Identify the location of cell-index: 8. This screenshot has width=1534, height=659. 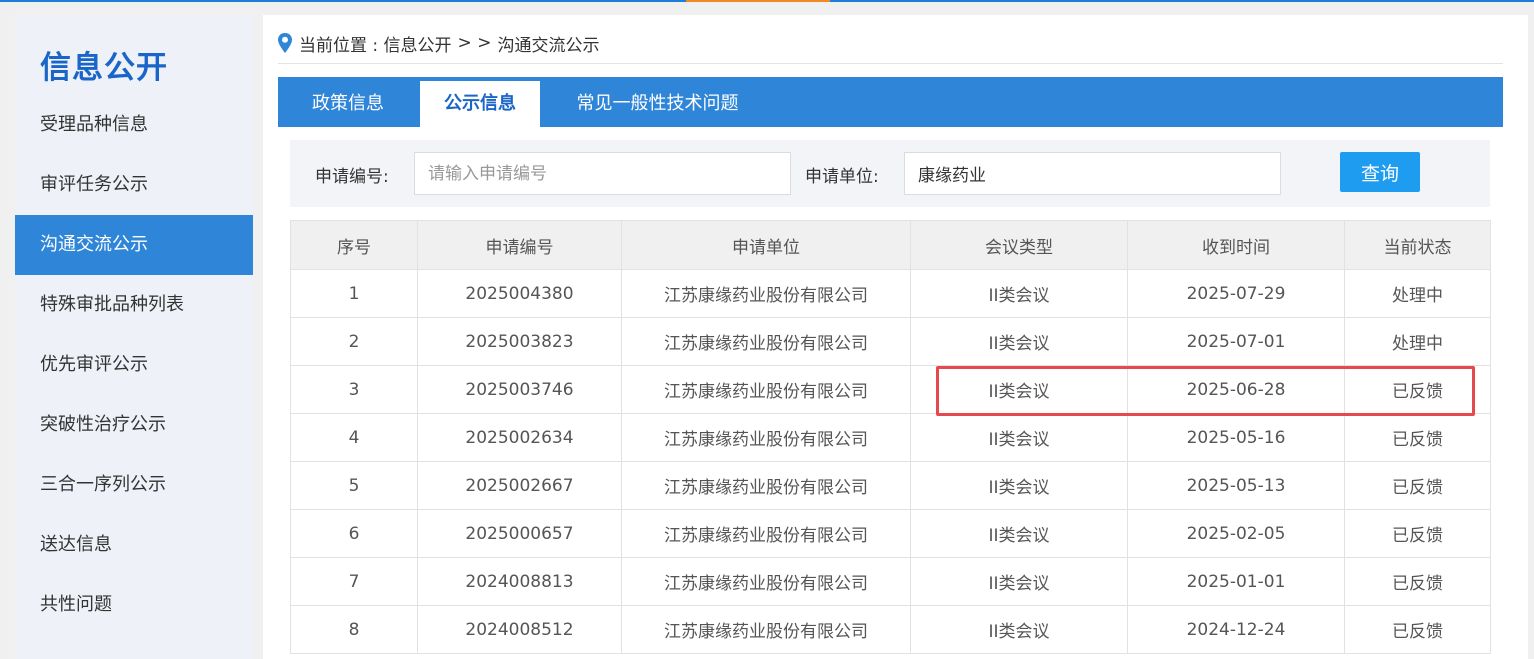
(354, 629).